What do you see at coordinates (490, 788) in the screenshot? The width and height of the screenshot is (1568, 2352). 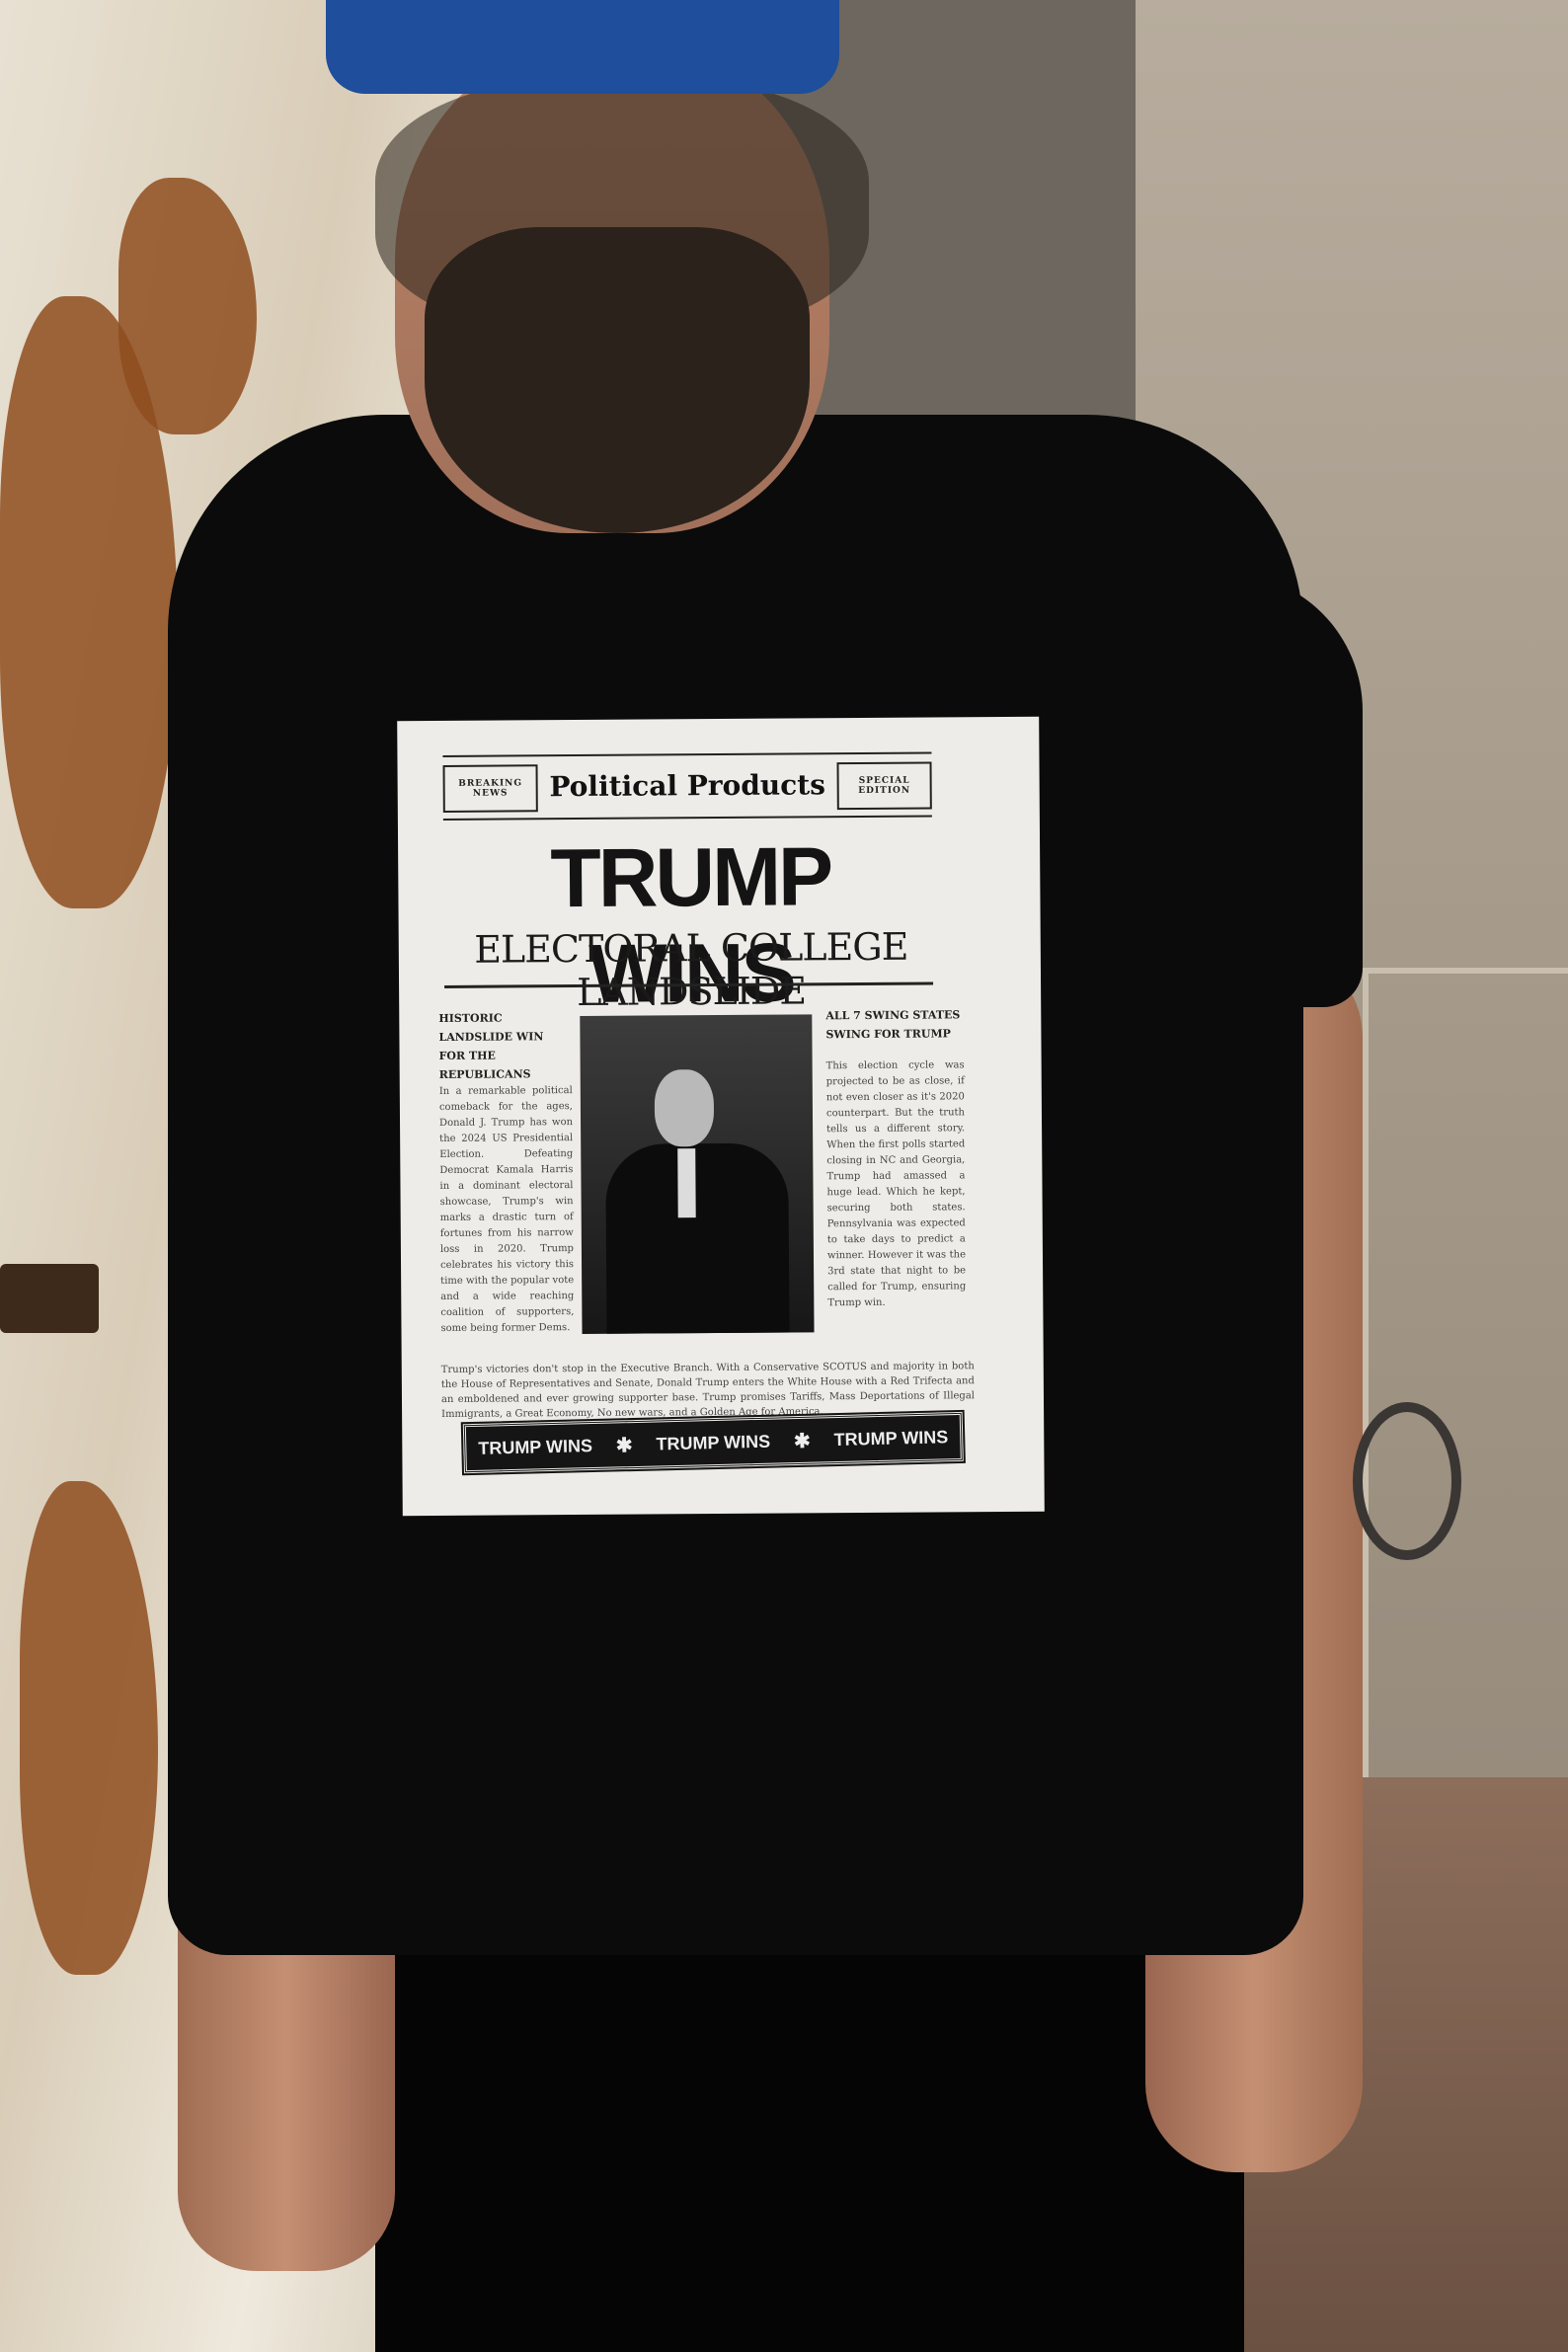 I see `badge-breaking-news: BREAKING NEWS` at bounding box center [490, 788].